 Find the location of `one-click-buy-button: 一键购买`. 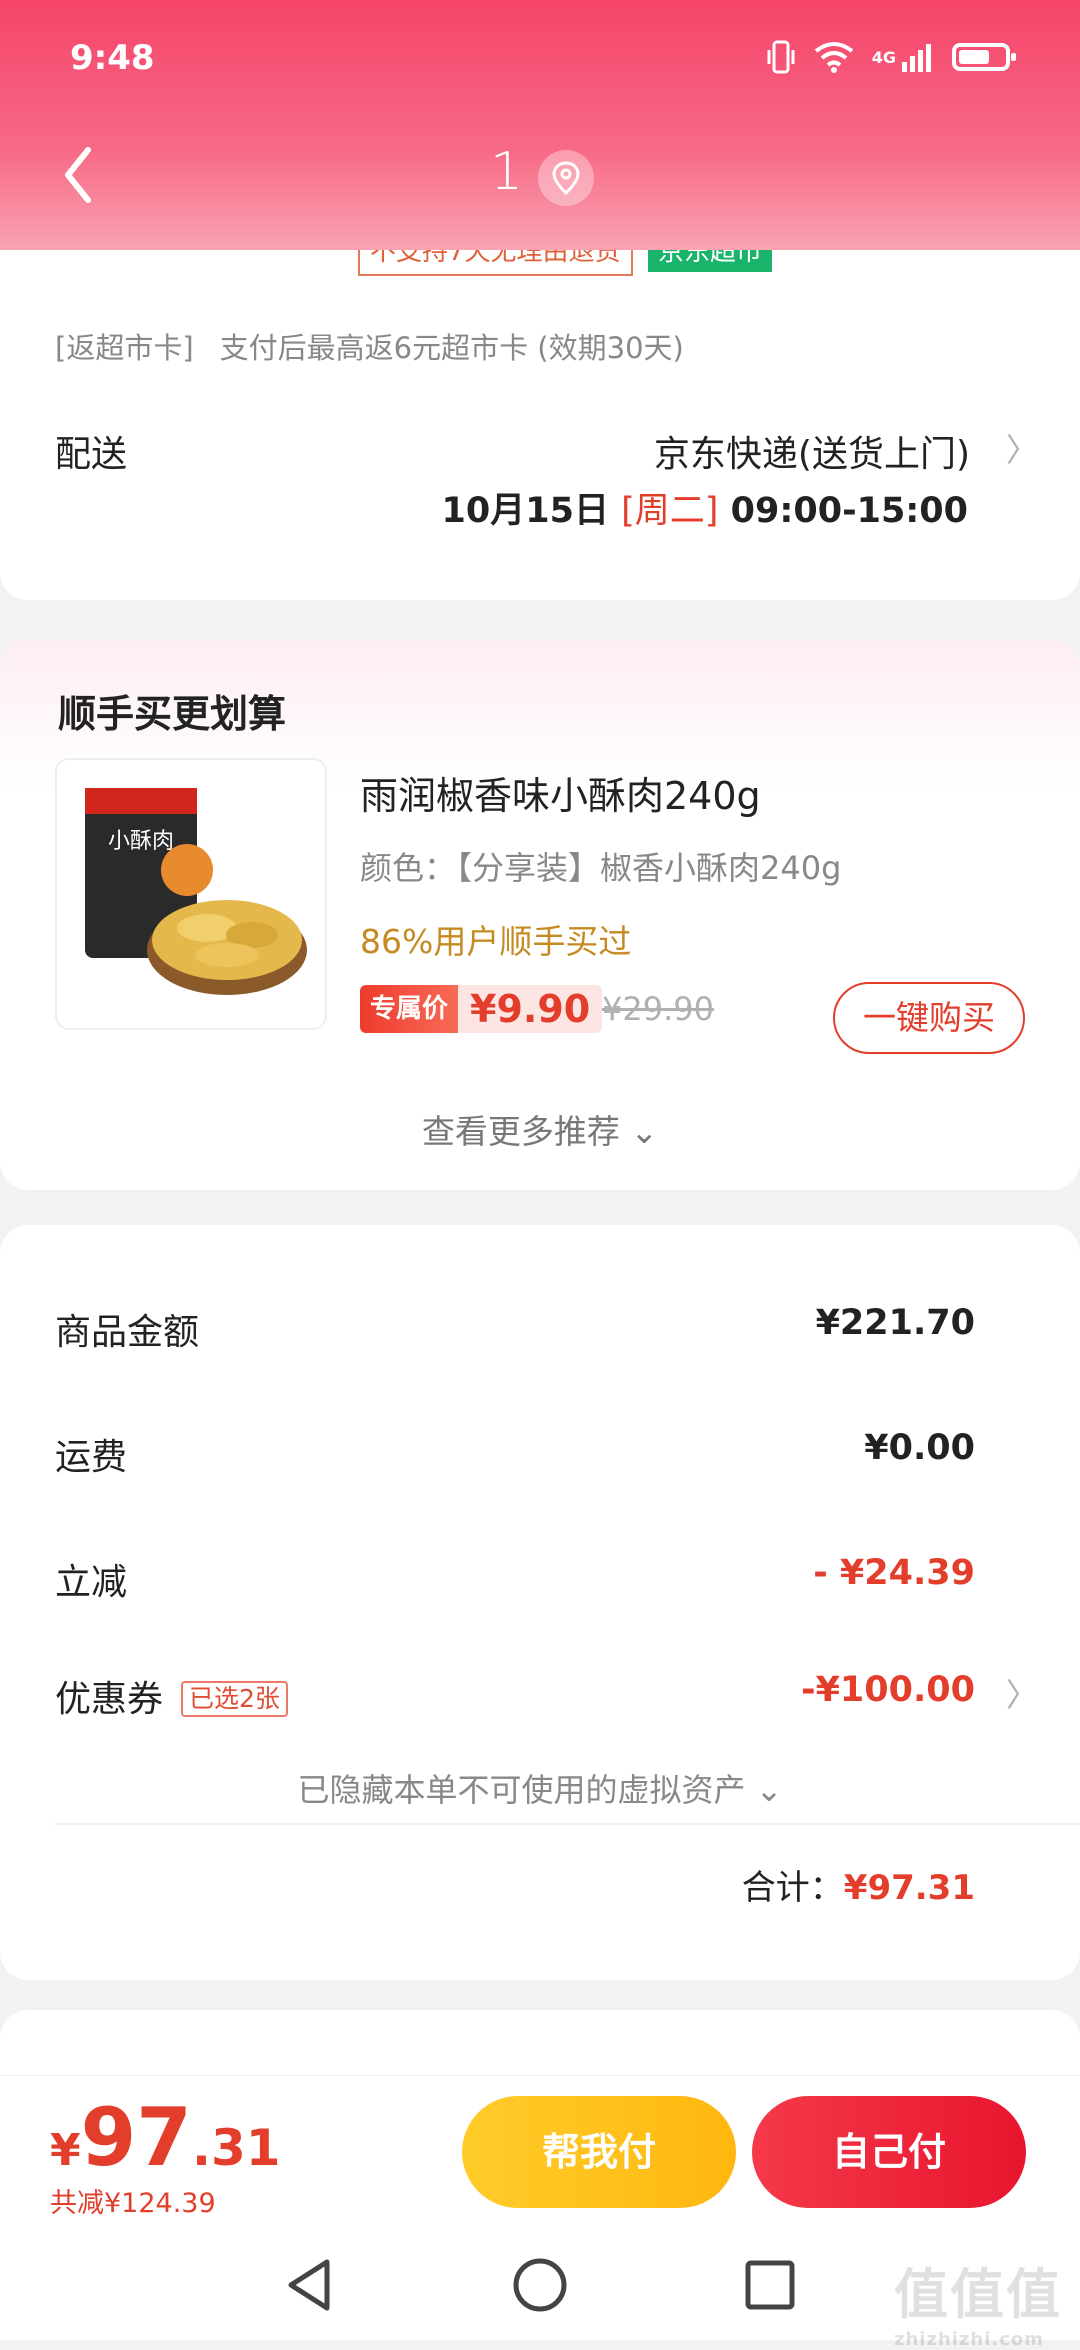

one-click-buy-button: 一键购买 is located at coordinates (929, 1018).